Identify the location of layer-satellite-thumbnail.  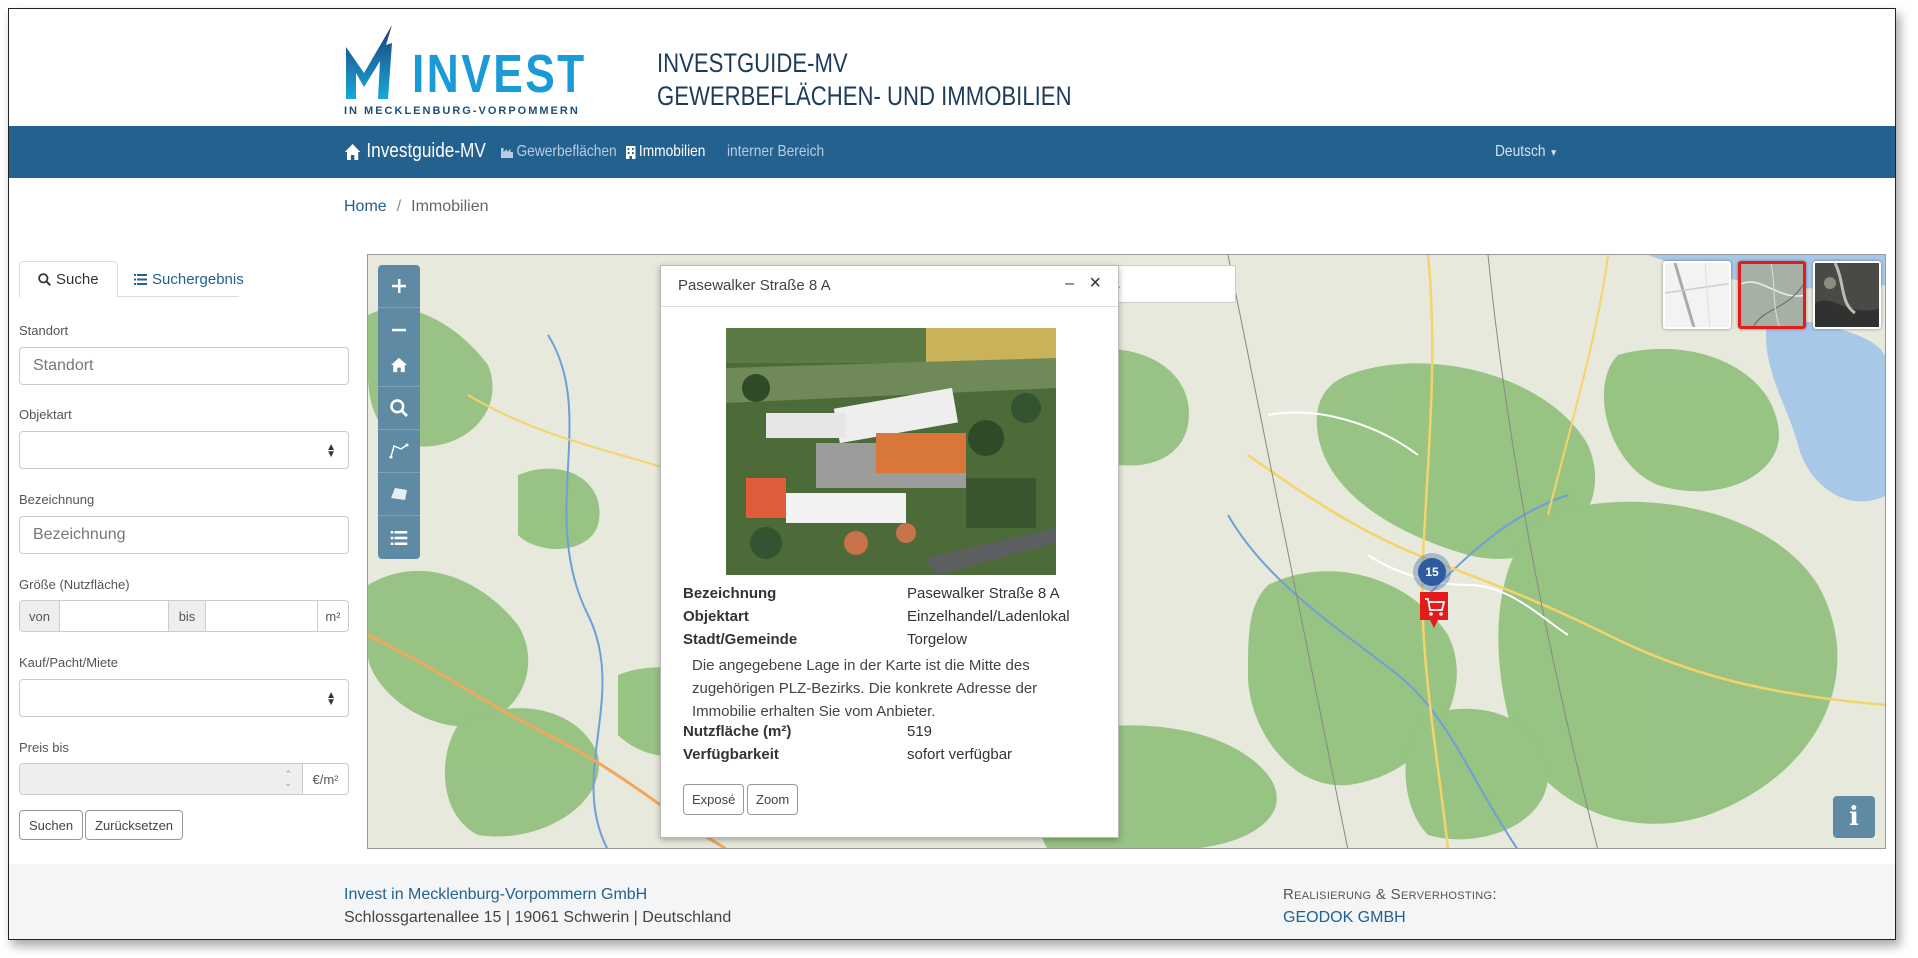
(1847, 295).